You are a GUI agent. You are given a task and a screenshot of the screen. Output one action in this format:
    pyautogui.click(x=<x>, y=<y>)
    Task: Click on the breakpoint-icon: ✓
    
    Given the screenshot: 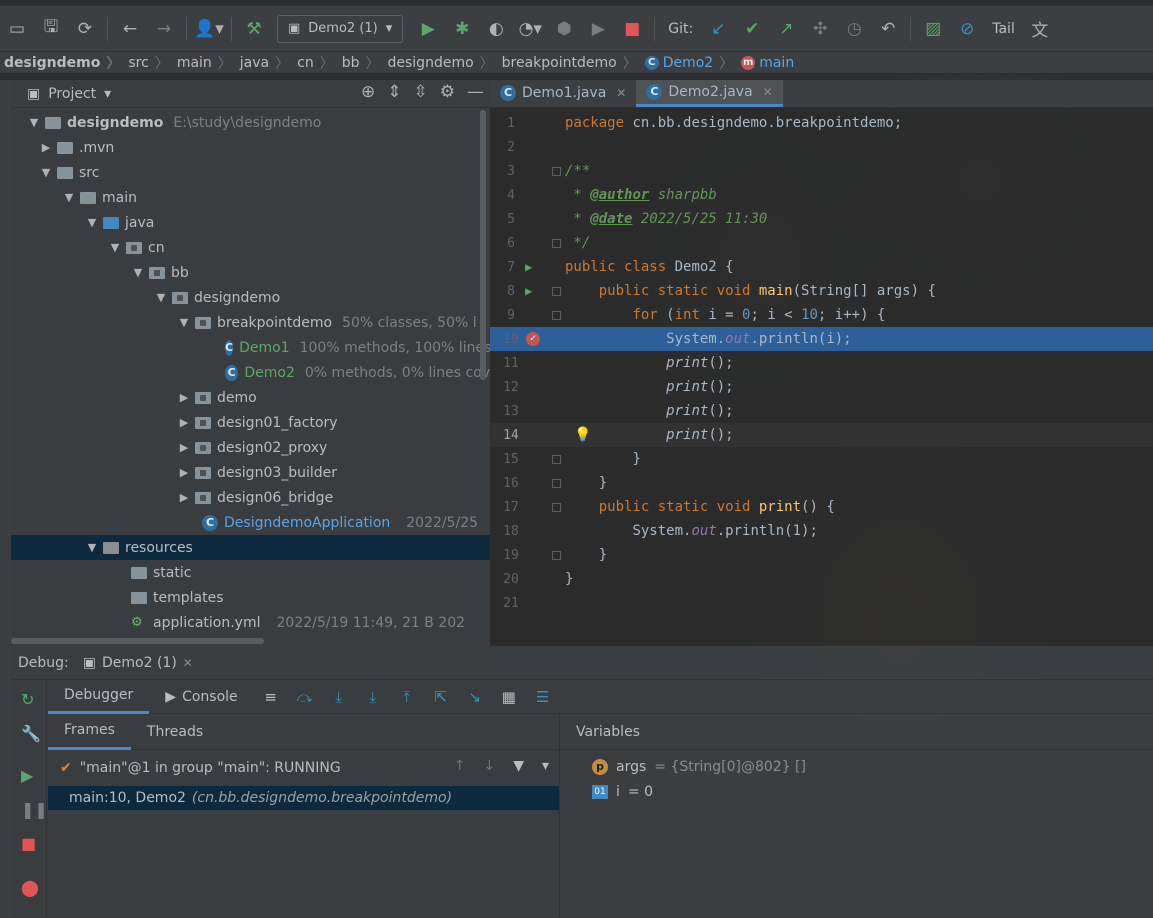 What is the action you would take?
    pyautogui.click(x=533, y=339)
    